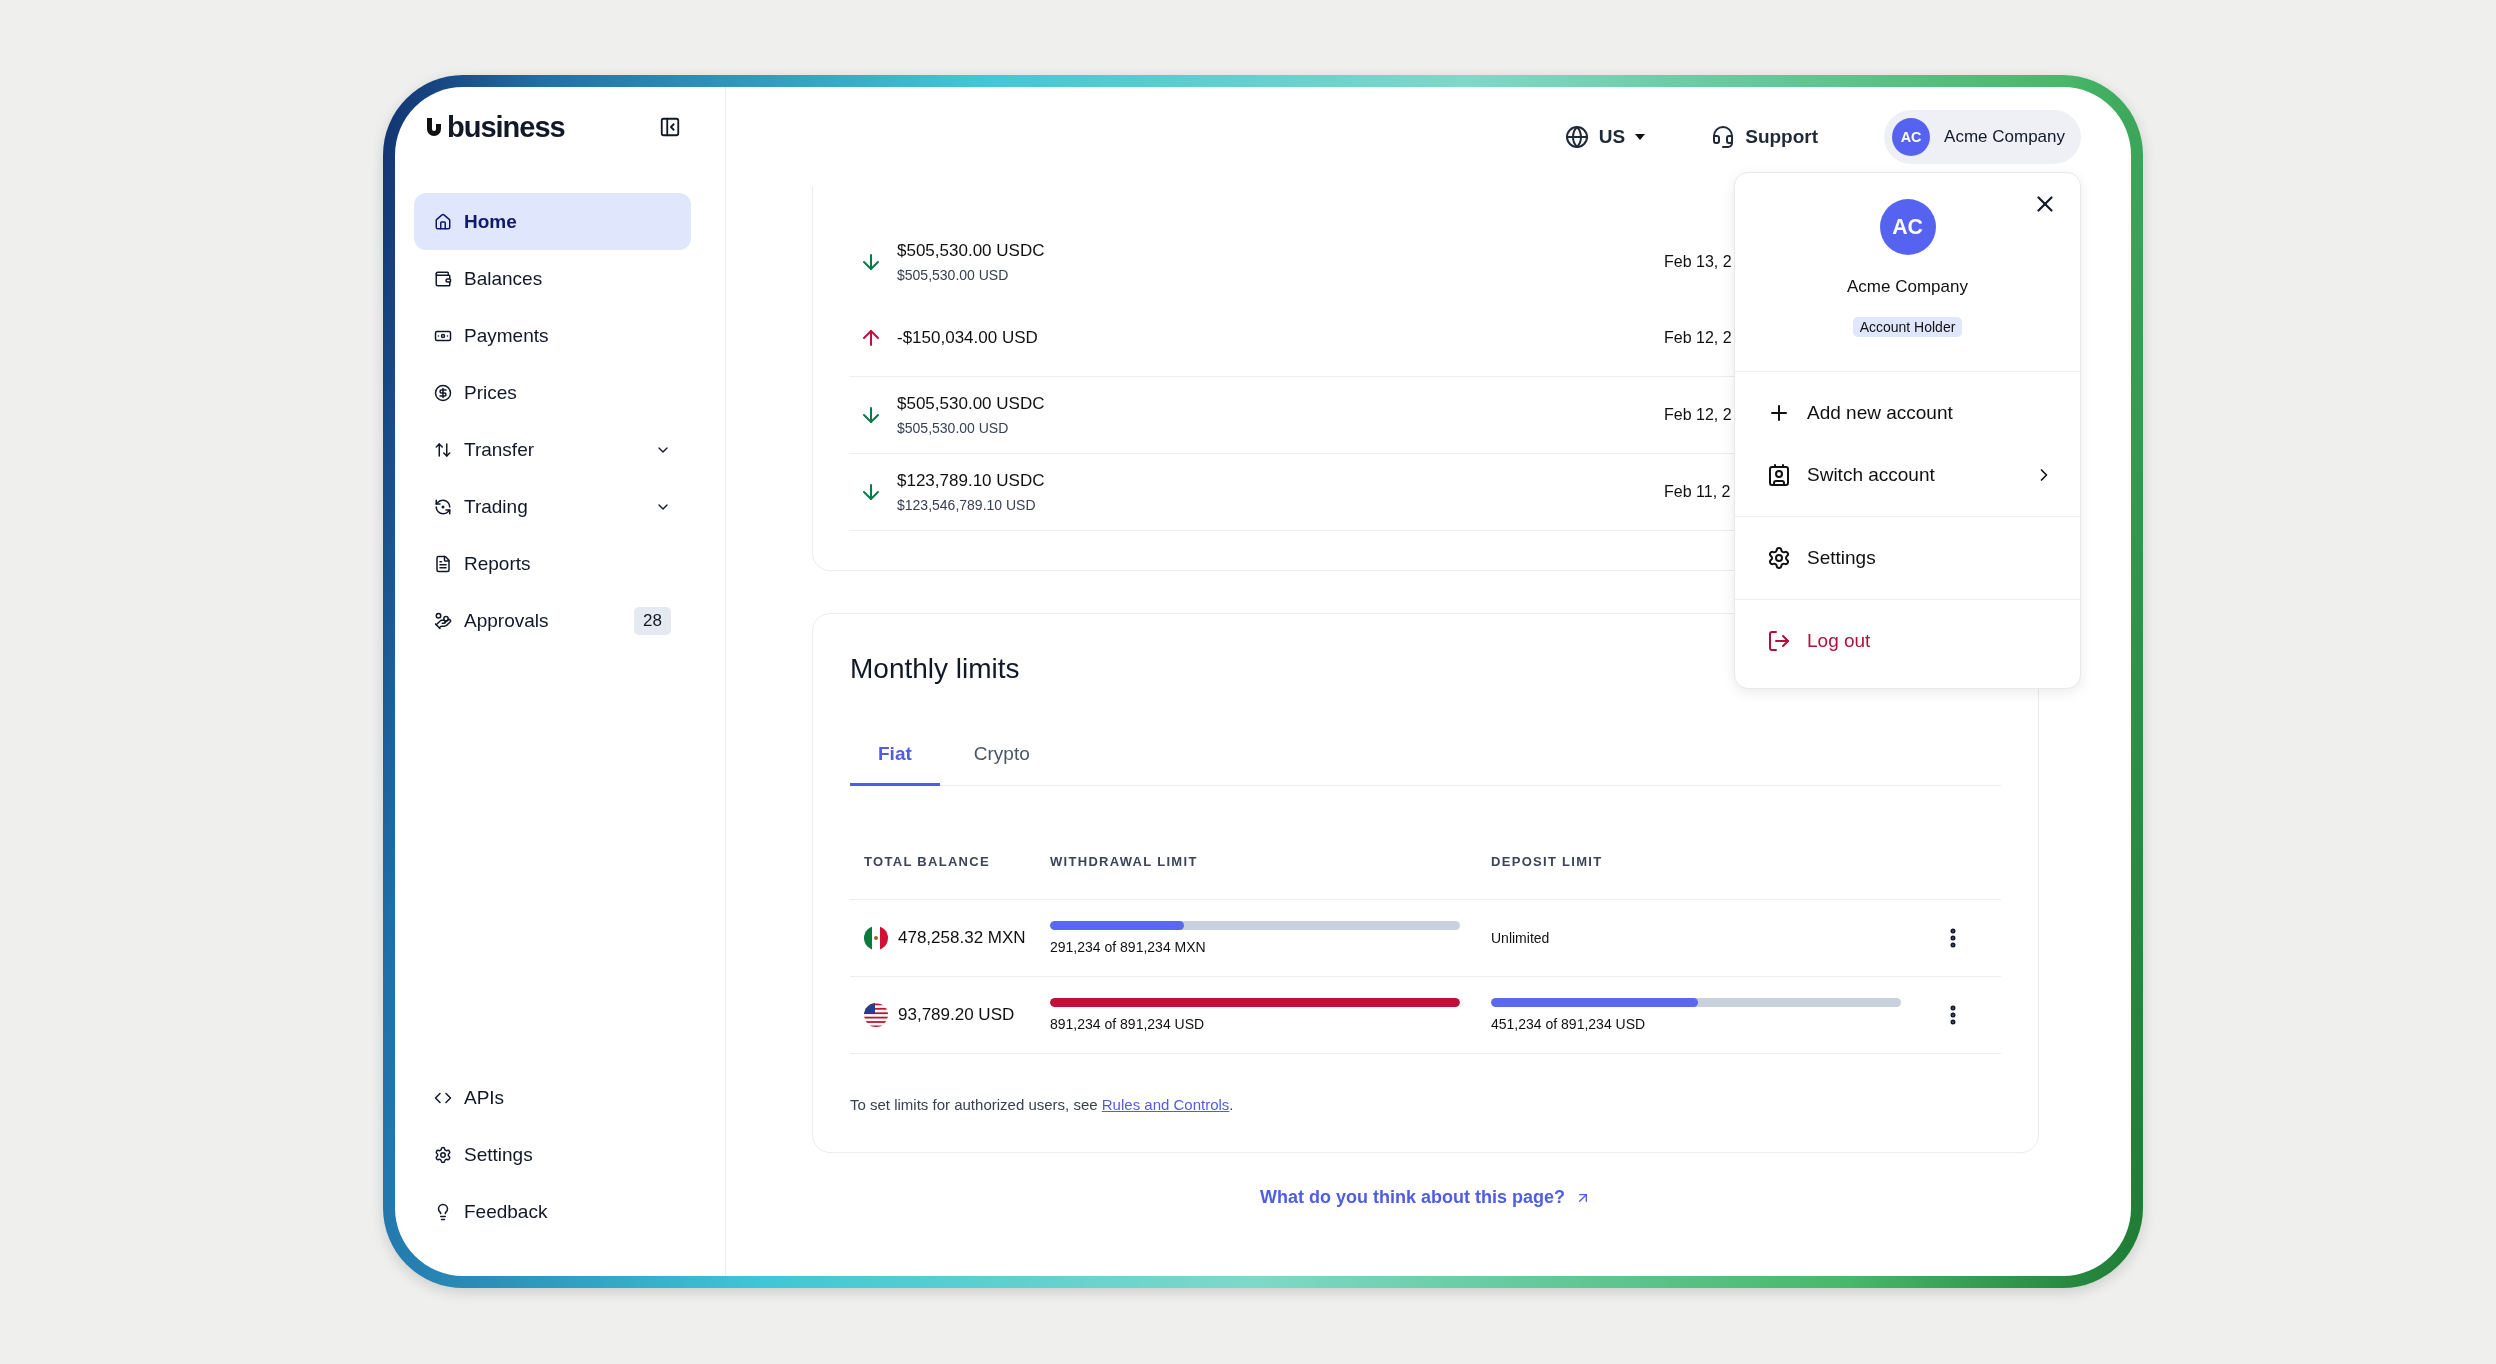 This screenshot has height=1364, width=2496. Describe the element at coordinates (1698, 261) in the screenshot. I see `transaction-date: Feb 13, 2` at that location.